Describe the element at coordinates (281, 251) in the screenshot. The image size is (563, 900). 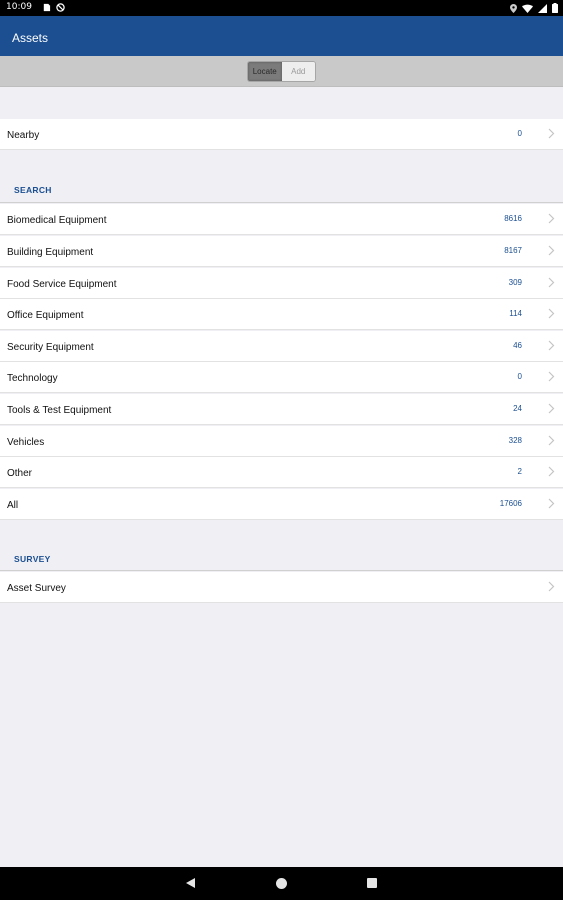
I see `asset-category-row: Building Equipment 8167` at that location.